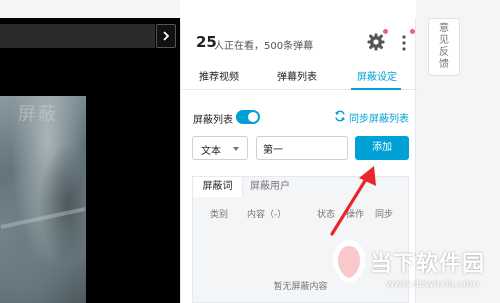 This screenshot has height=303, width=500. Describe the element at coordinates (219, 79) in the screenshot. I see `tab-recommended: 推荐视频` at that location.